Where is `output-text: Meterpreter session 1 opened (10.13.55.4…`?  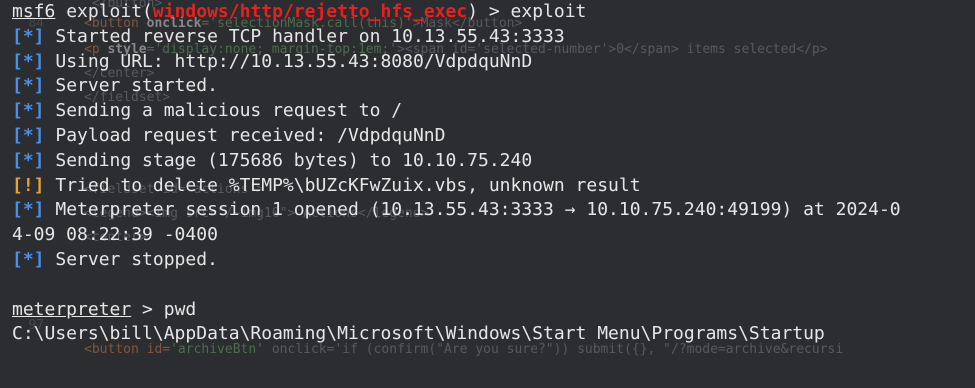
output-text: Meterpreter session 1 opened (10.13.55.4… is located at coordinates (472, 210).